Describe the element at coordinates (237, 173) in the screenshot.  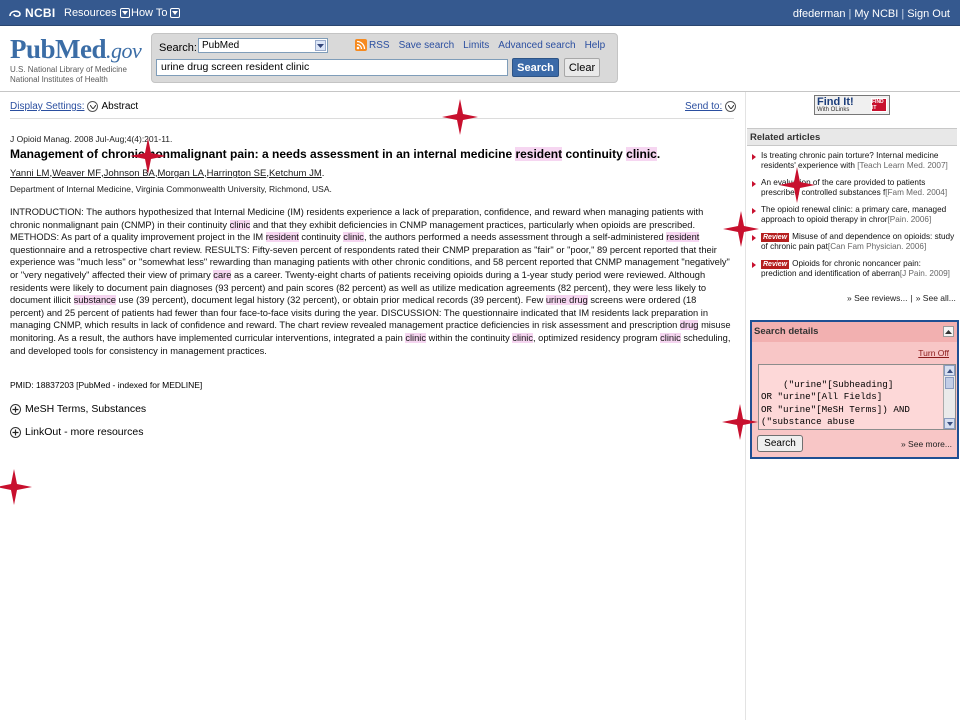
I see `author-link: Harrington SE` at that location.